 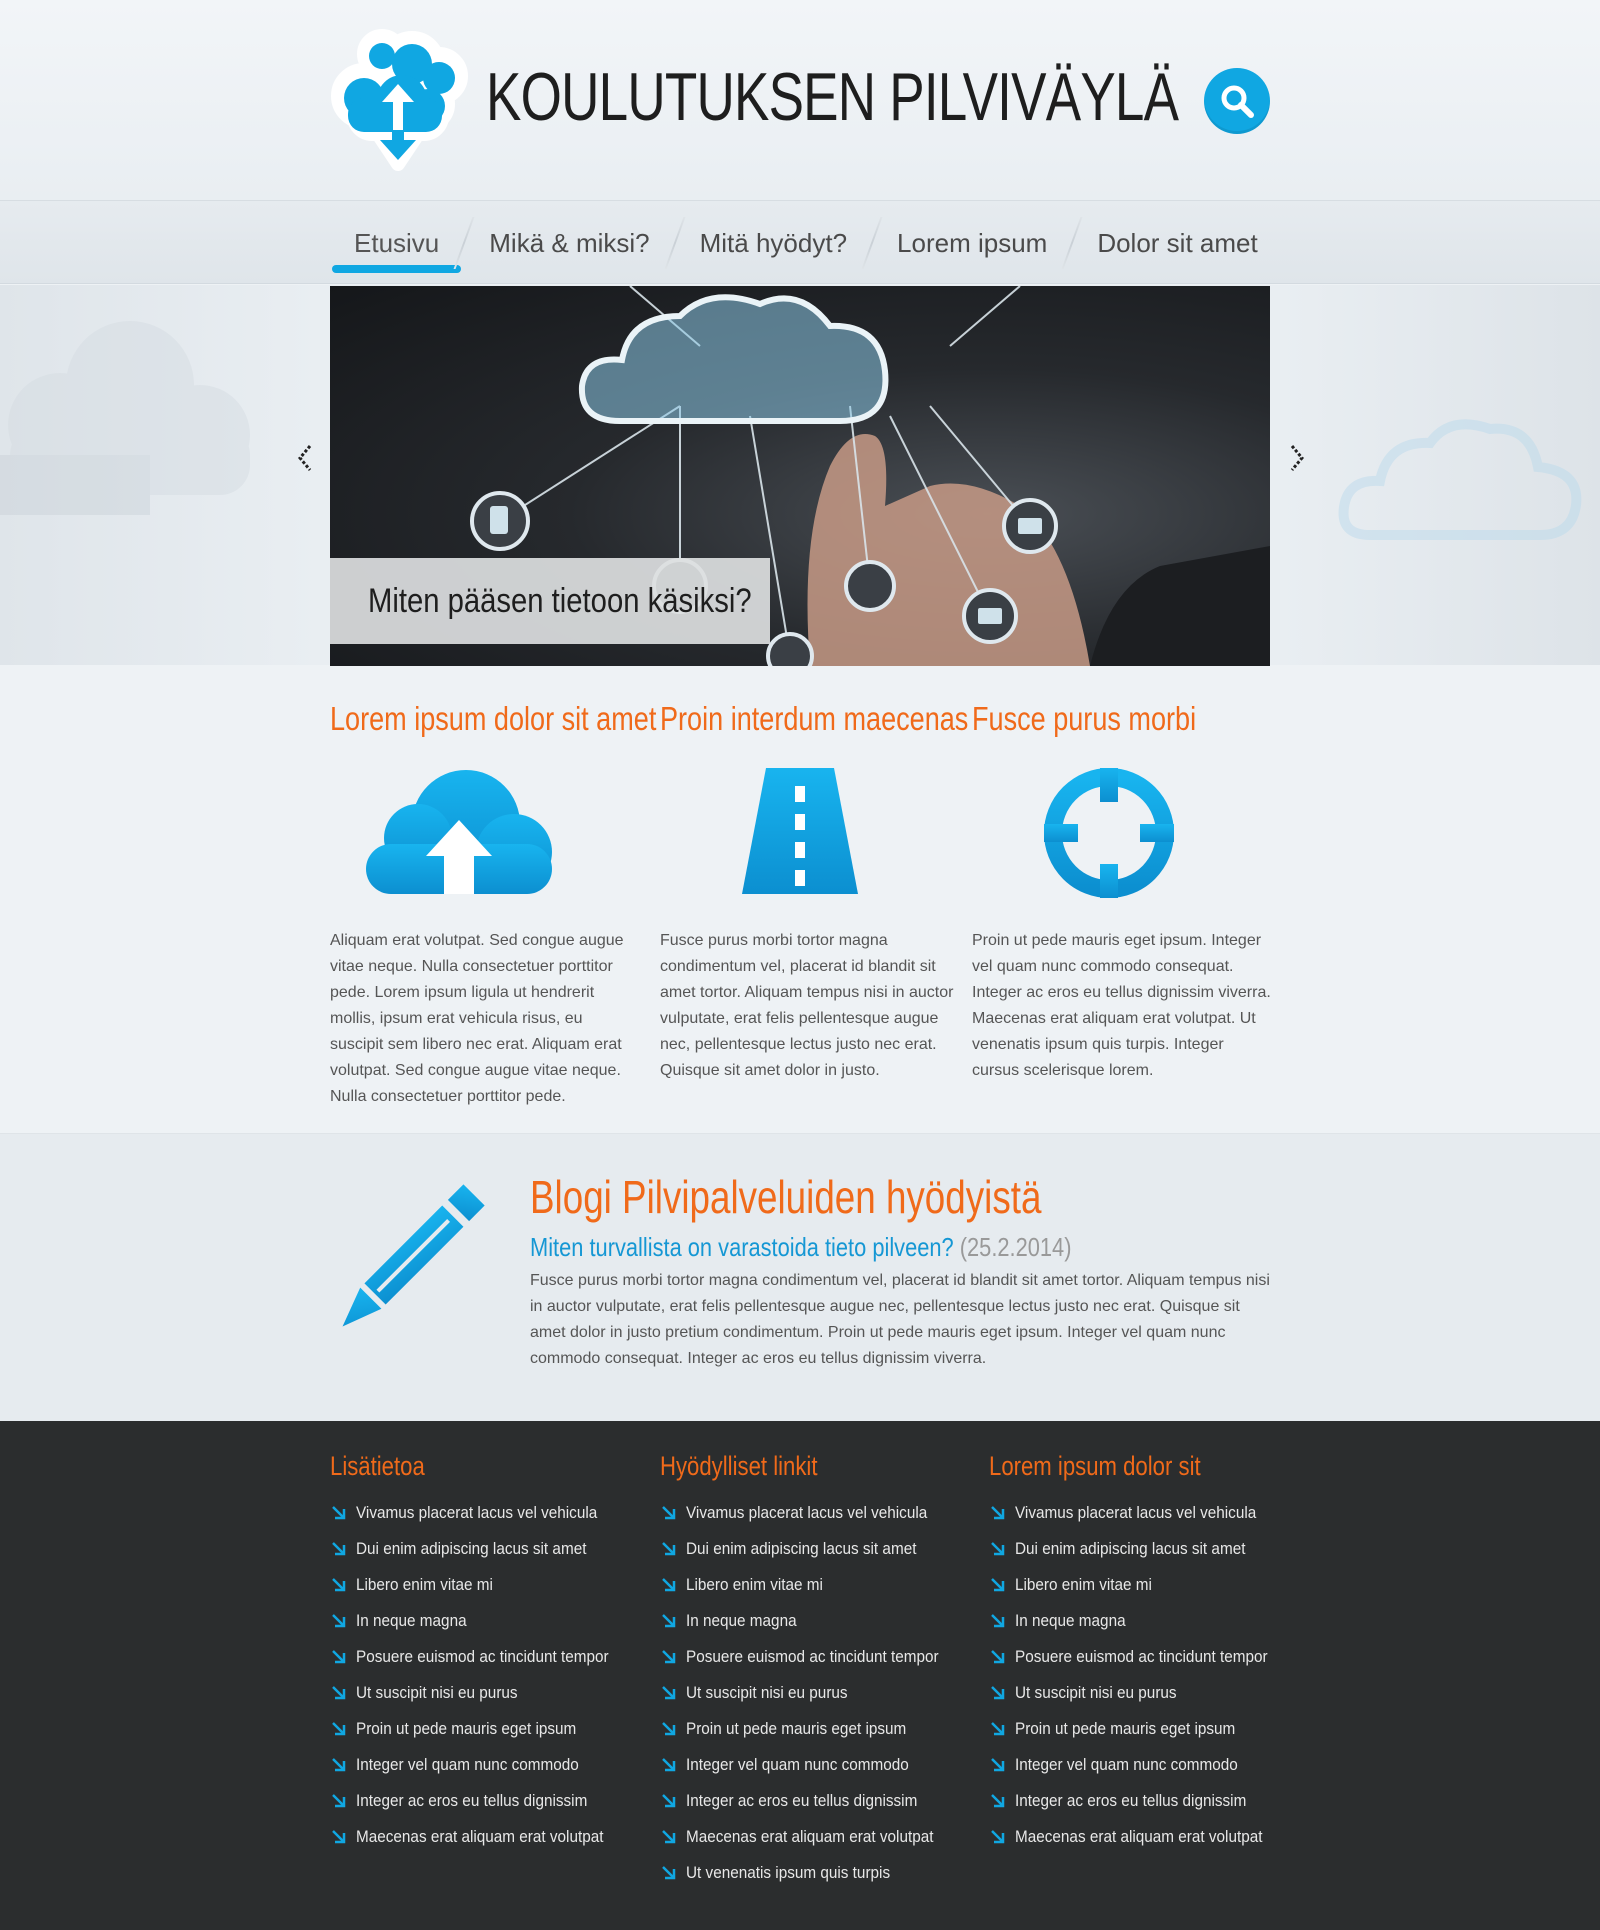 I want to click on nav-item-etusivu: Etusivu, so click(x=396, y=243).